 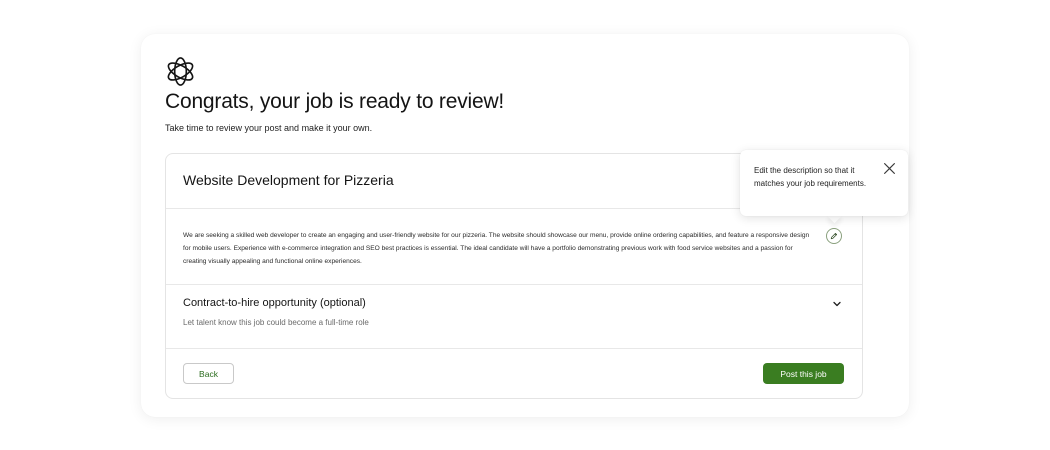 I want to click on pencil-icon, so click(x=833, y=236).